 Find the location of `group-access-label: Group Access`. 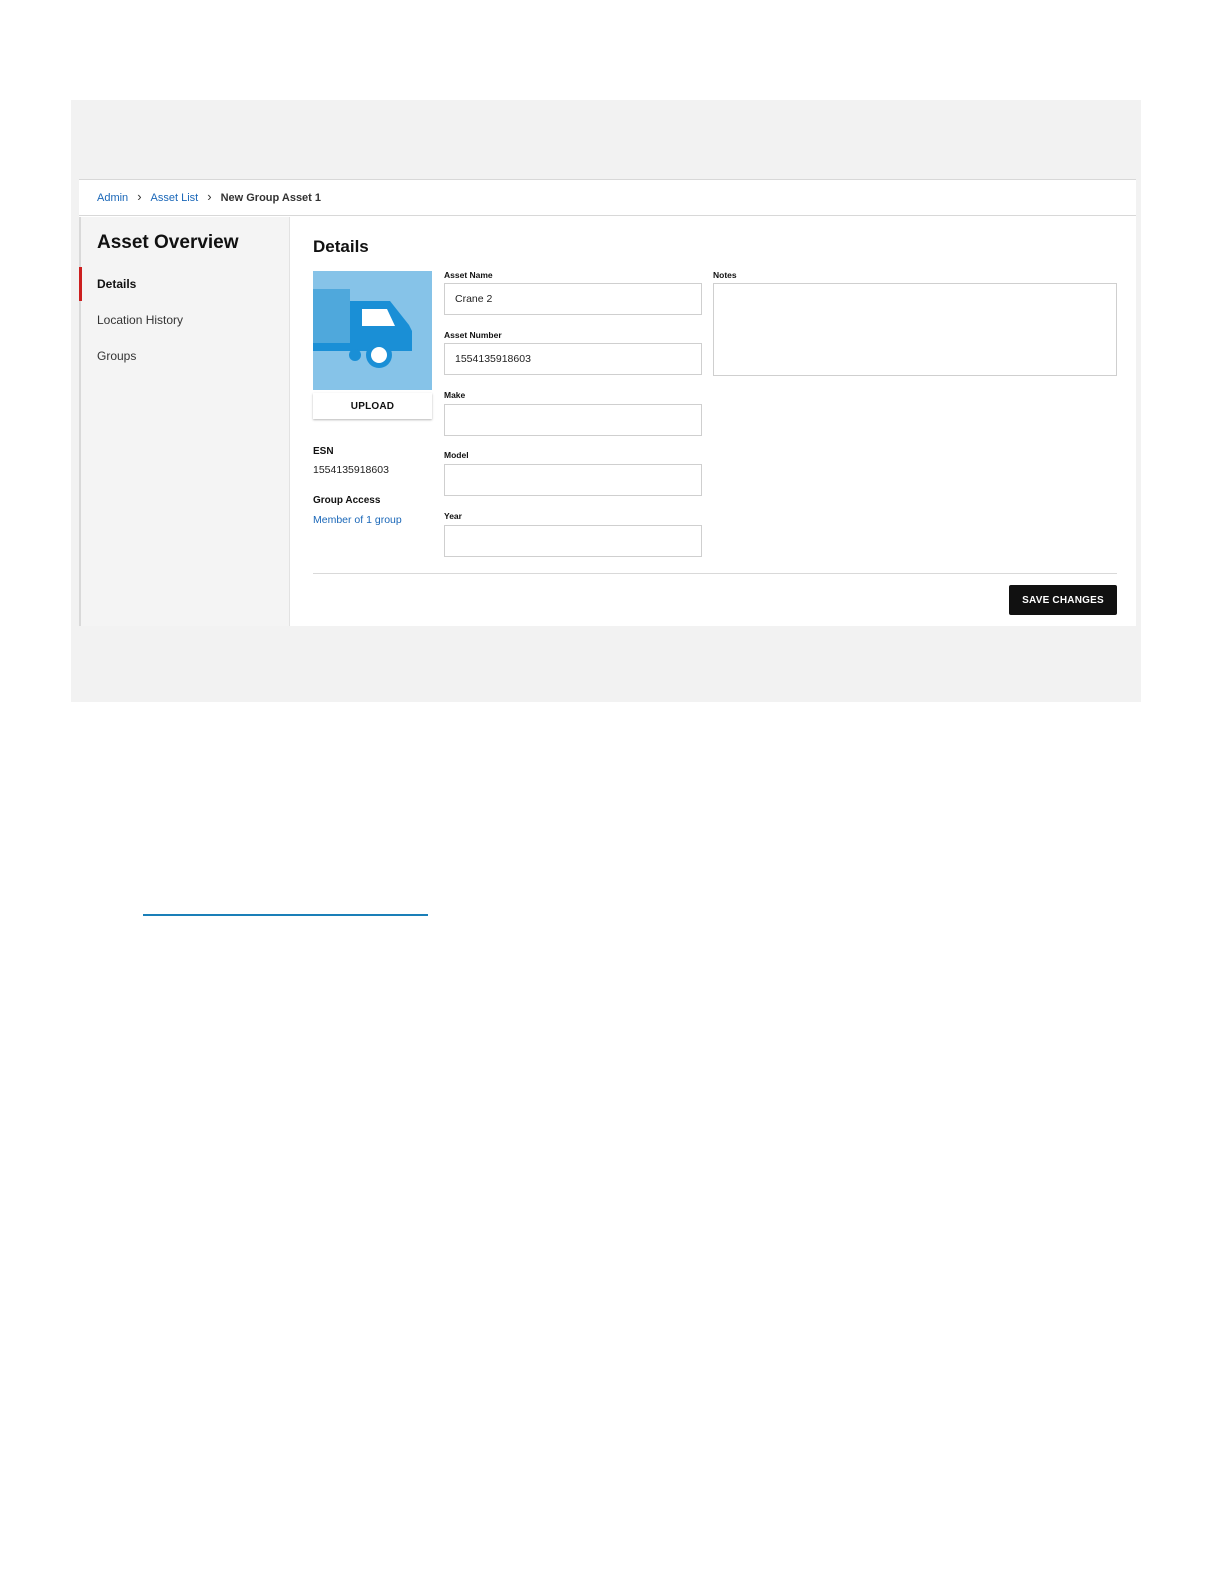

group-access-label: Group Access is located at coordinates (347, 500).